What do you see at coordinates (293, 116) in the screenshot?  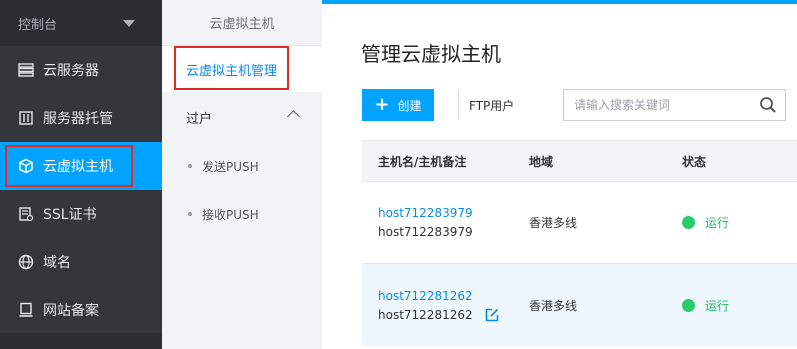 I see `chevron-up-icon` at bounding box center [293, 116].